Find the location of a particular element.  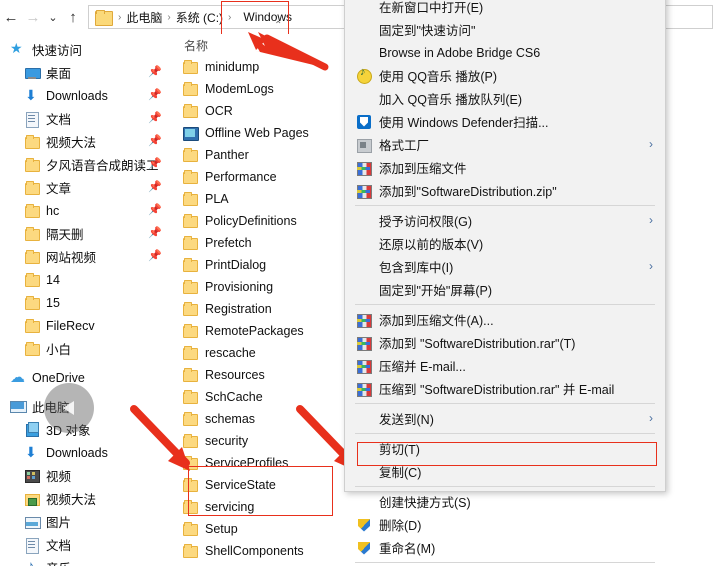

sidebar-label: 视频大法 is located at coordinates (71, 500).